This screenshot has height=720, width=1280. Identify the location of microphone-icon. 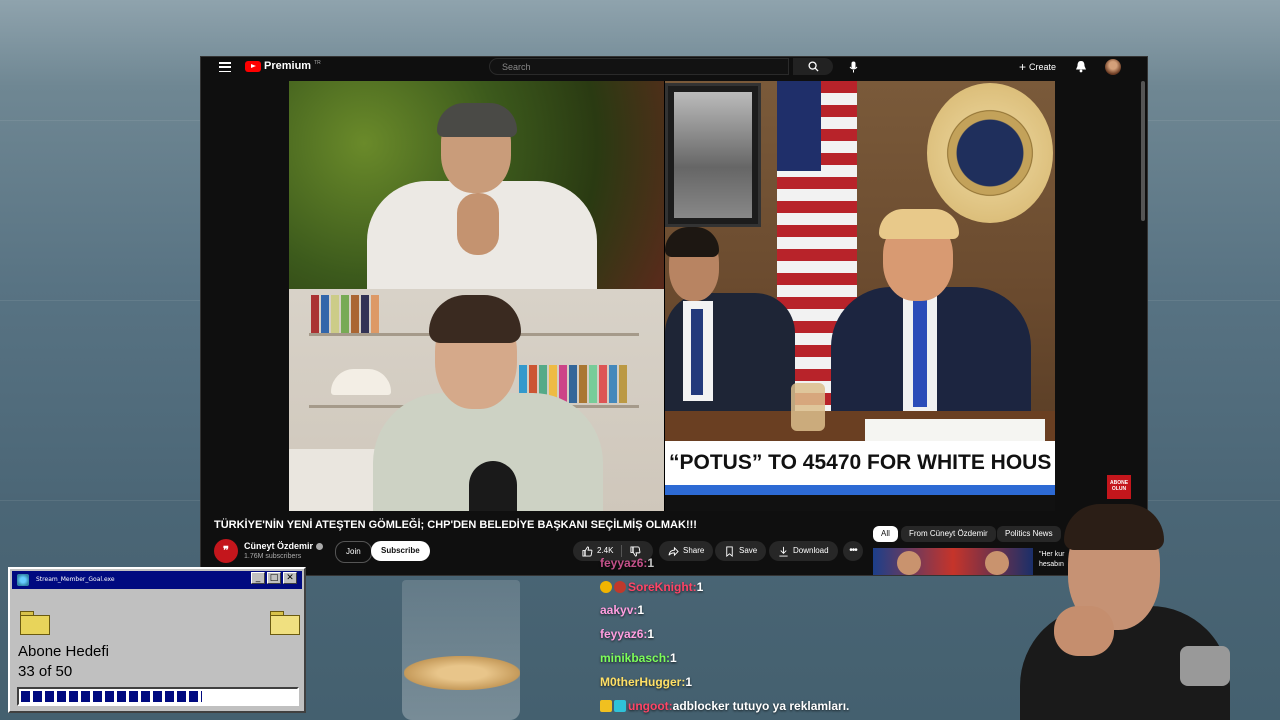
(853, 66).